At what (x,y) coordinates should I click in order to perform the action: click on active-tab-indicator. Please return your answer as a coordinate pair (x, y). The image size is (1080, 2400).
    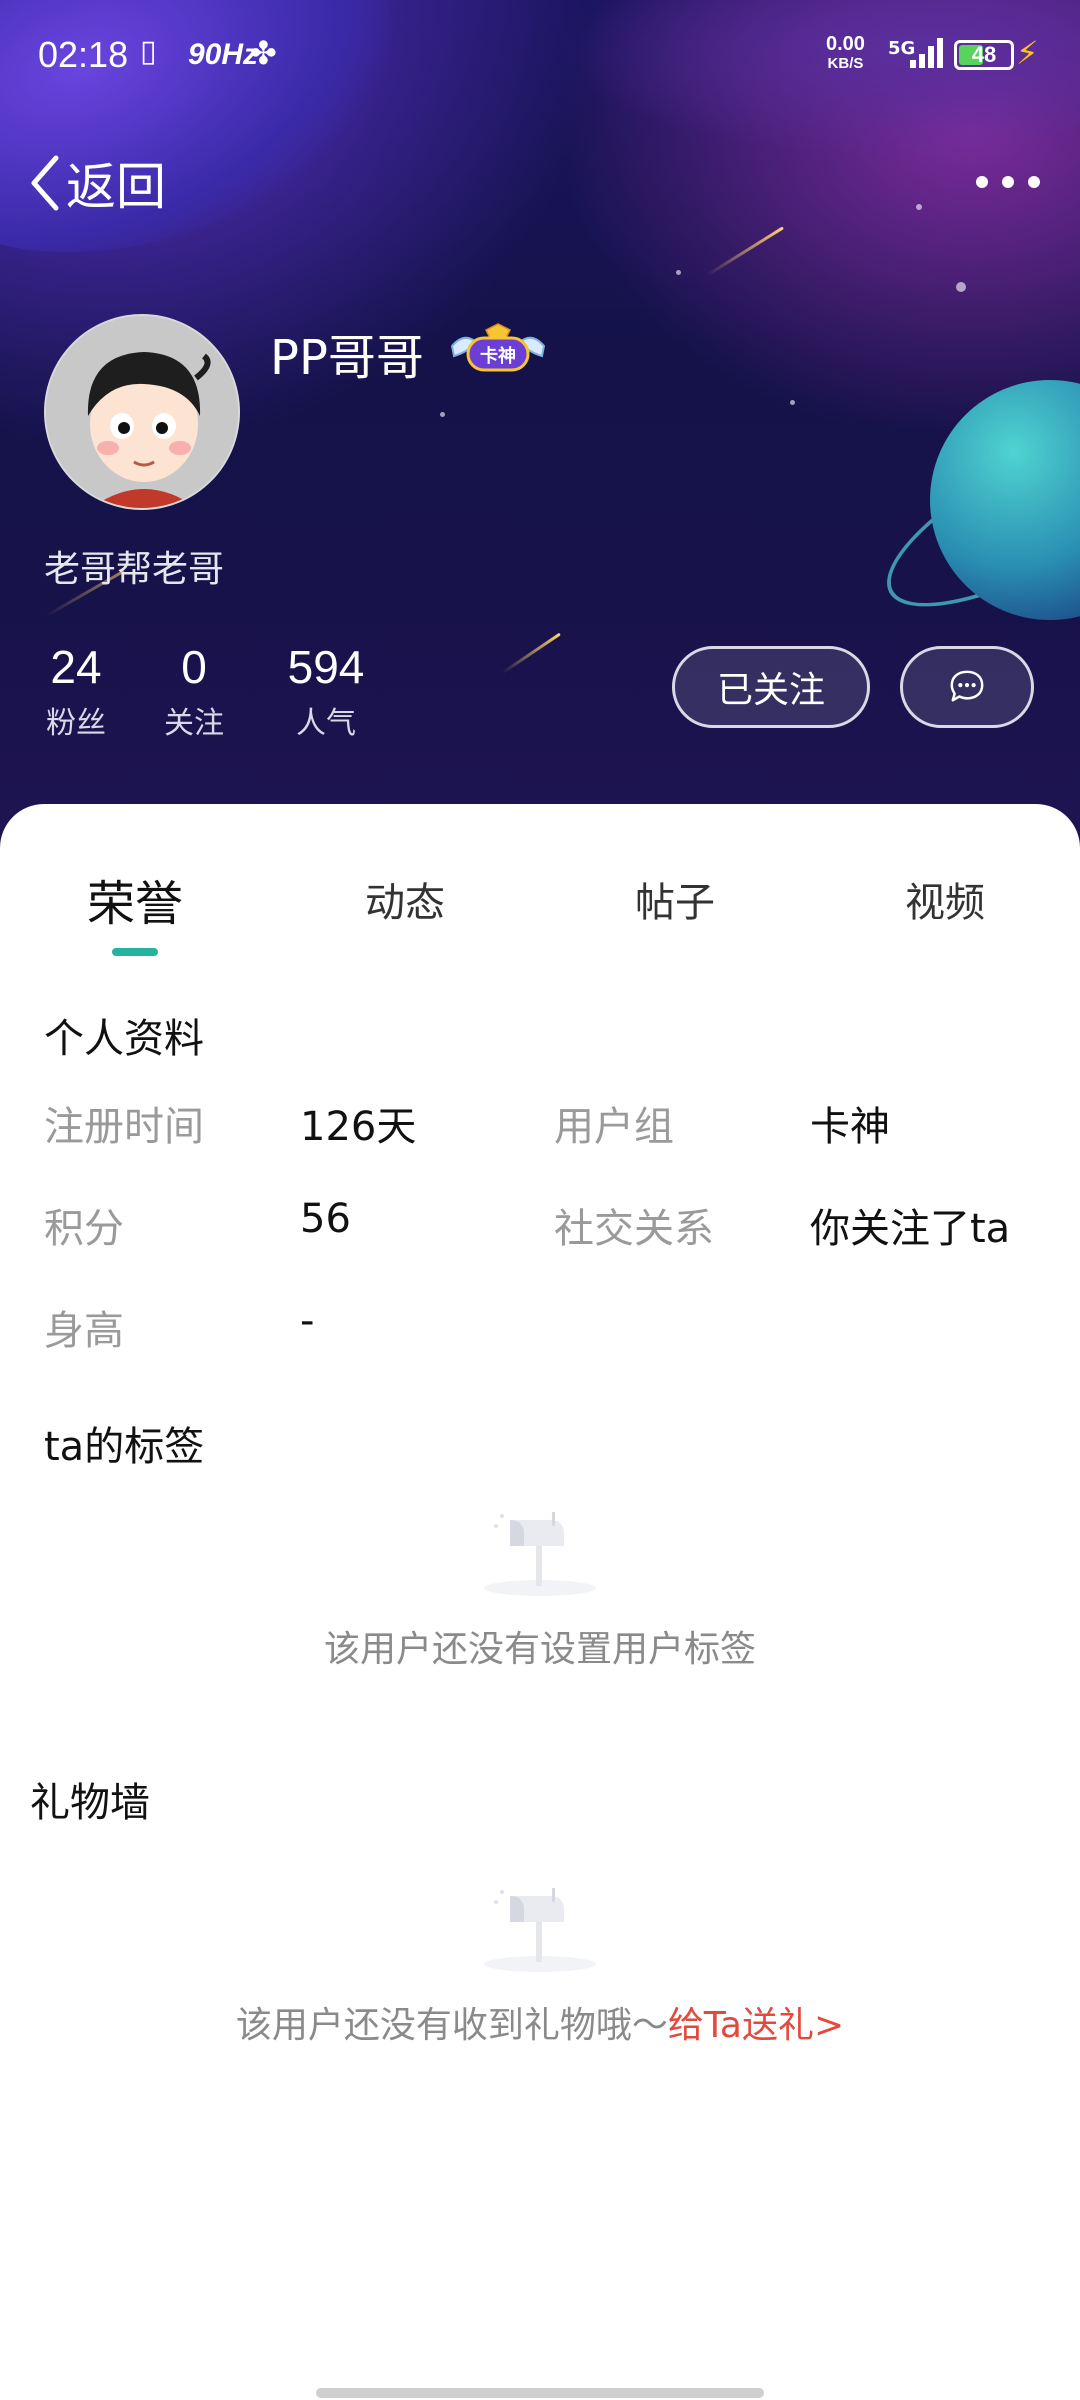
    Looking at the image, I should click on (135, 952).